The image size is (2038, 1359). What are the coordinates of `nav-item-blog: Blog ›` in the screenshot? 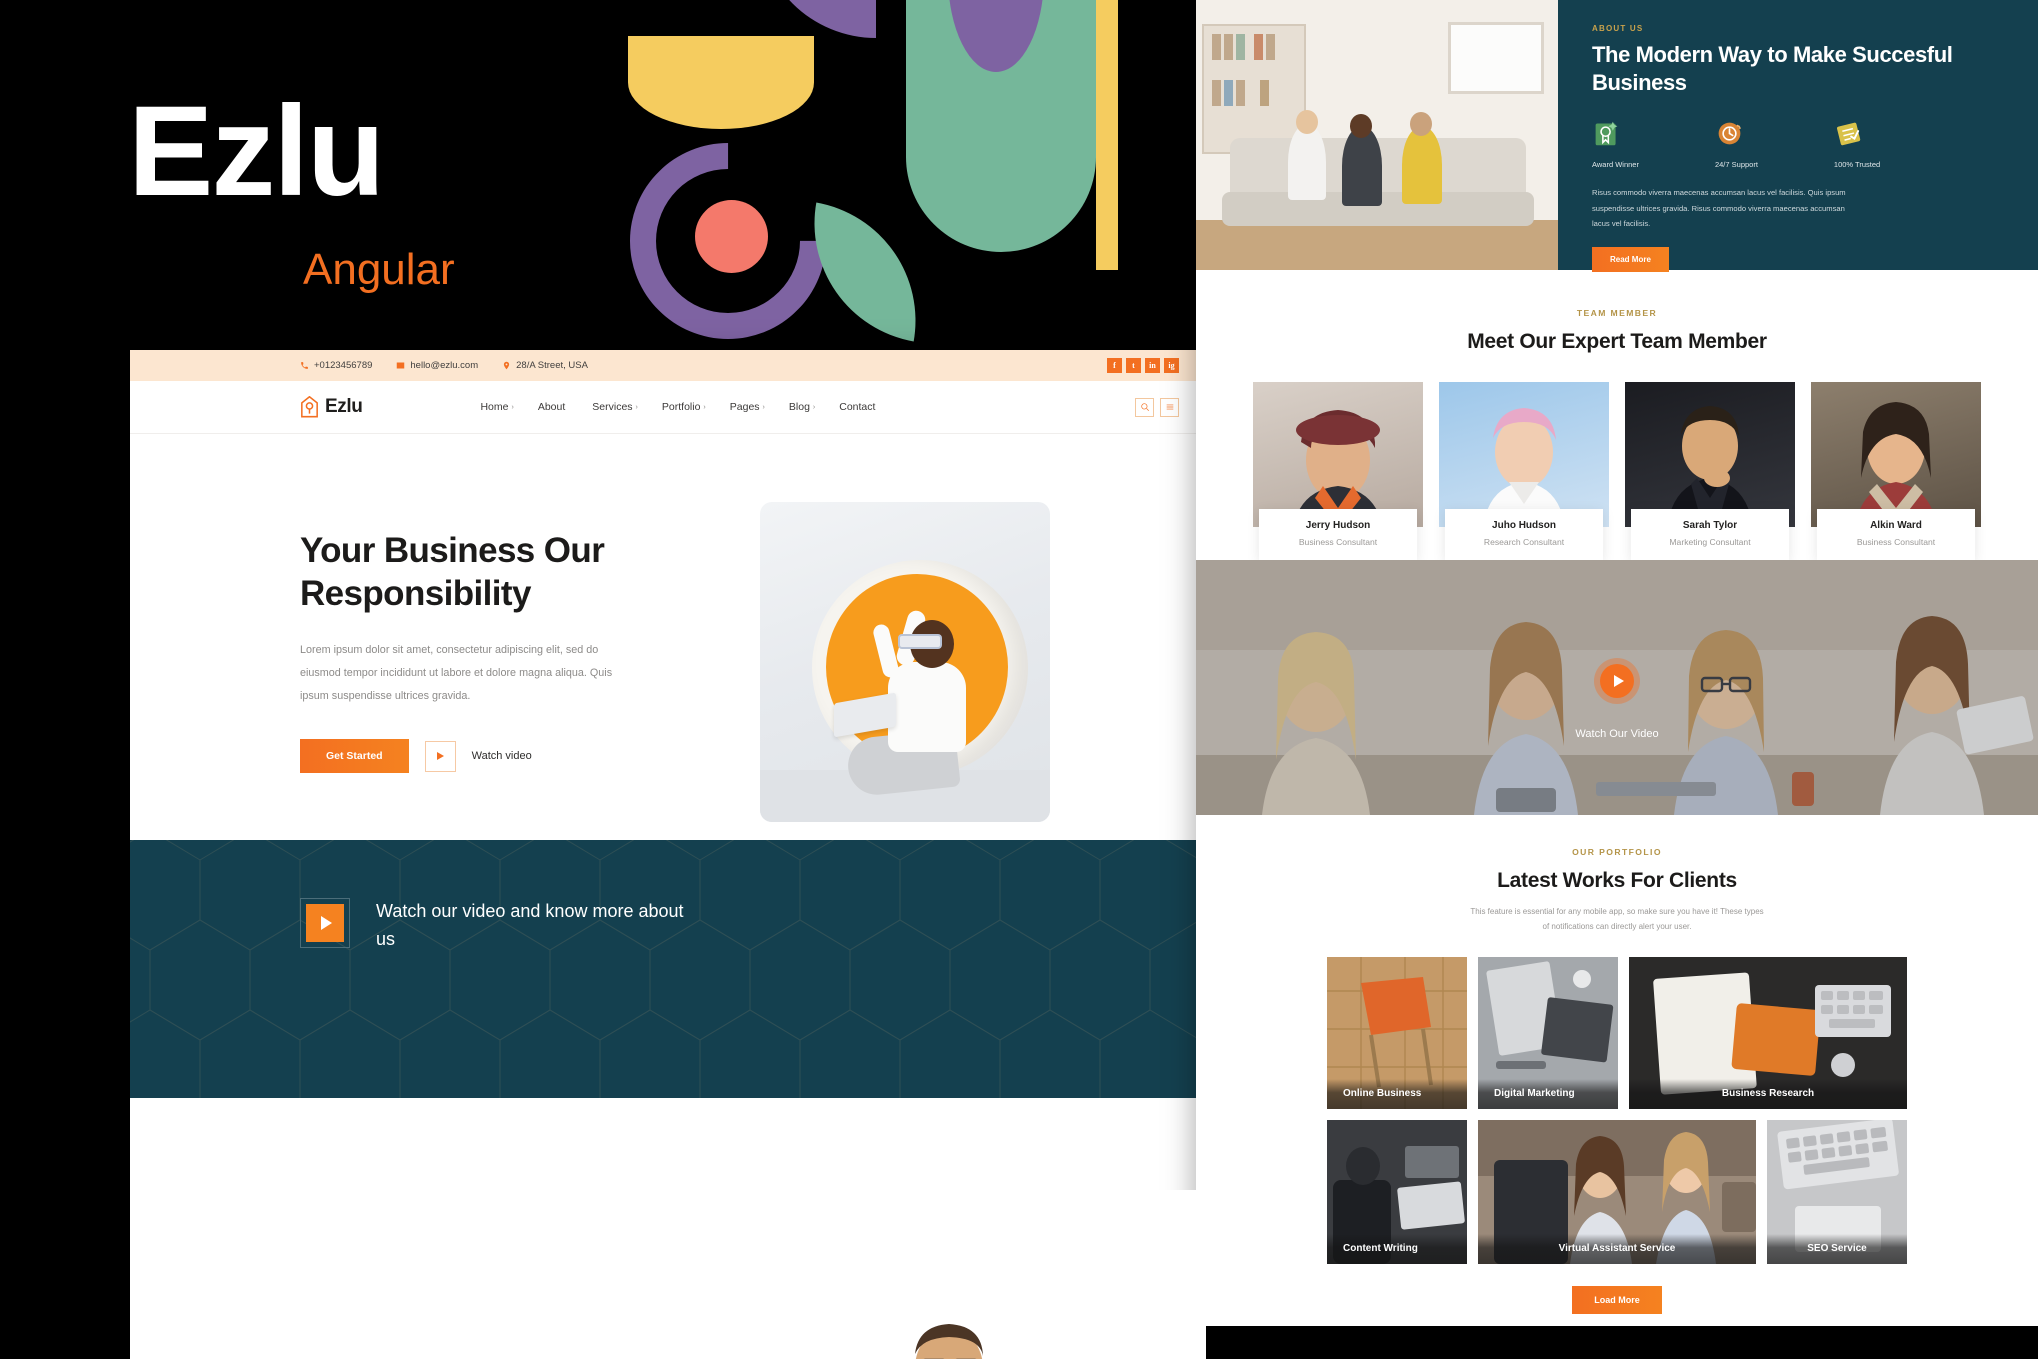 It's located at (802, 407).